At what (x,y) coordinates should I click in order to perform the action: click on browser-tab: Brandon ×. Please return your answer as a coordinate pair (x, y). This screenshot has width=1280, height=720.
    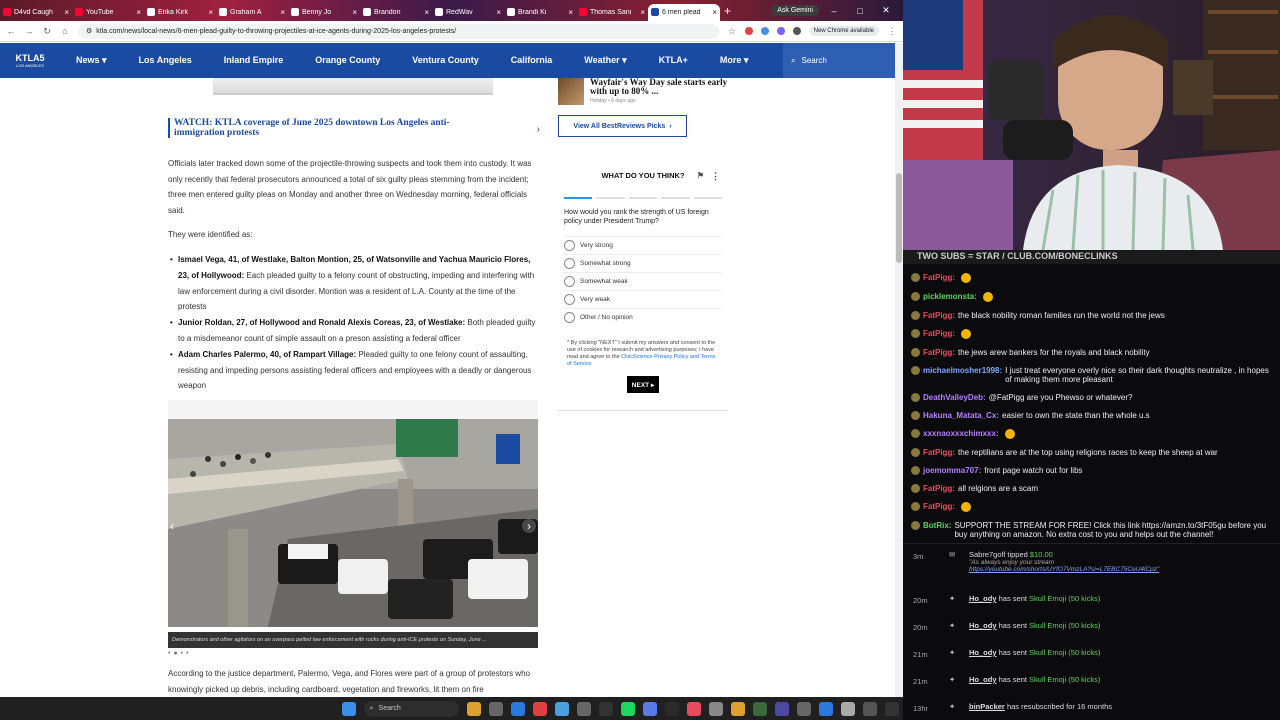
    Looking at the image, I should click on (396, 12).